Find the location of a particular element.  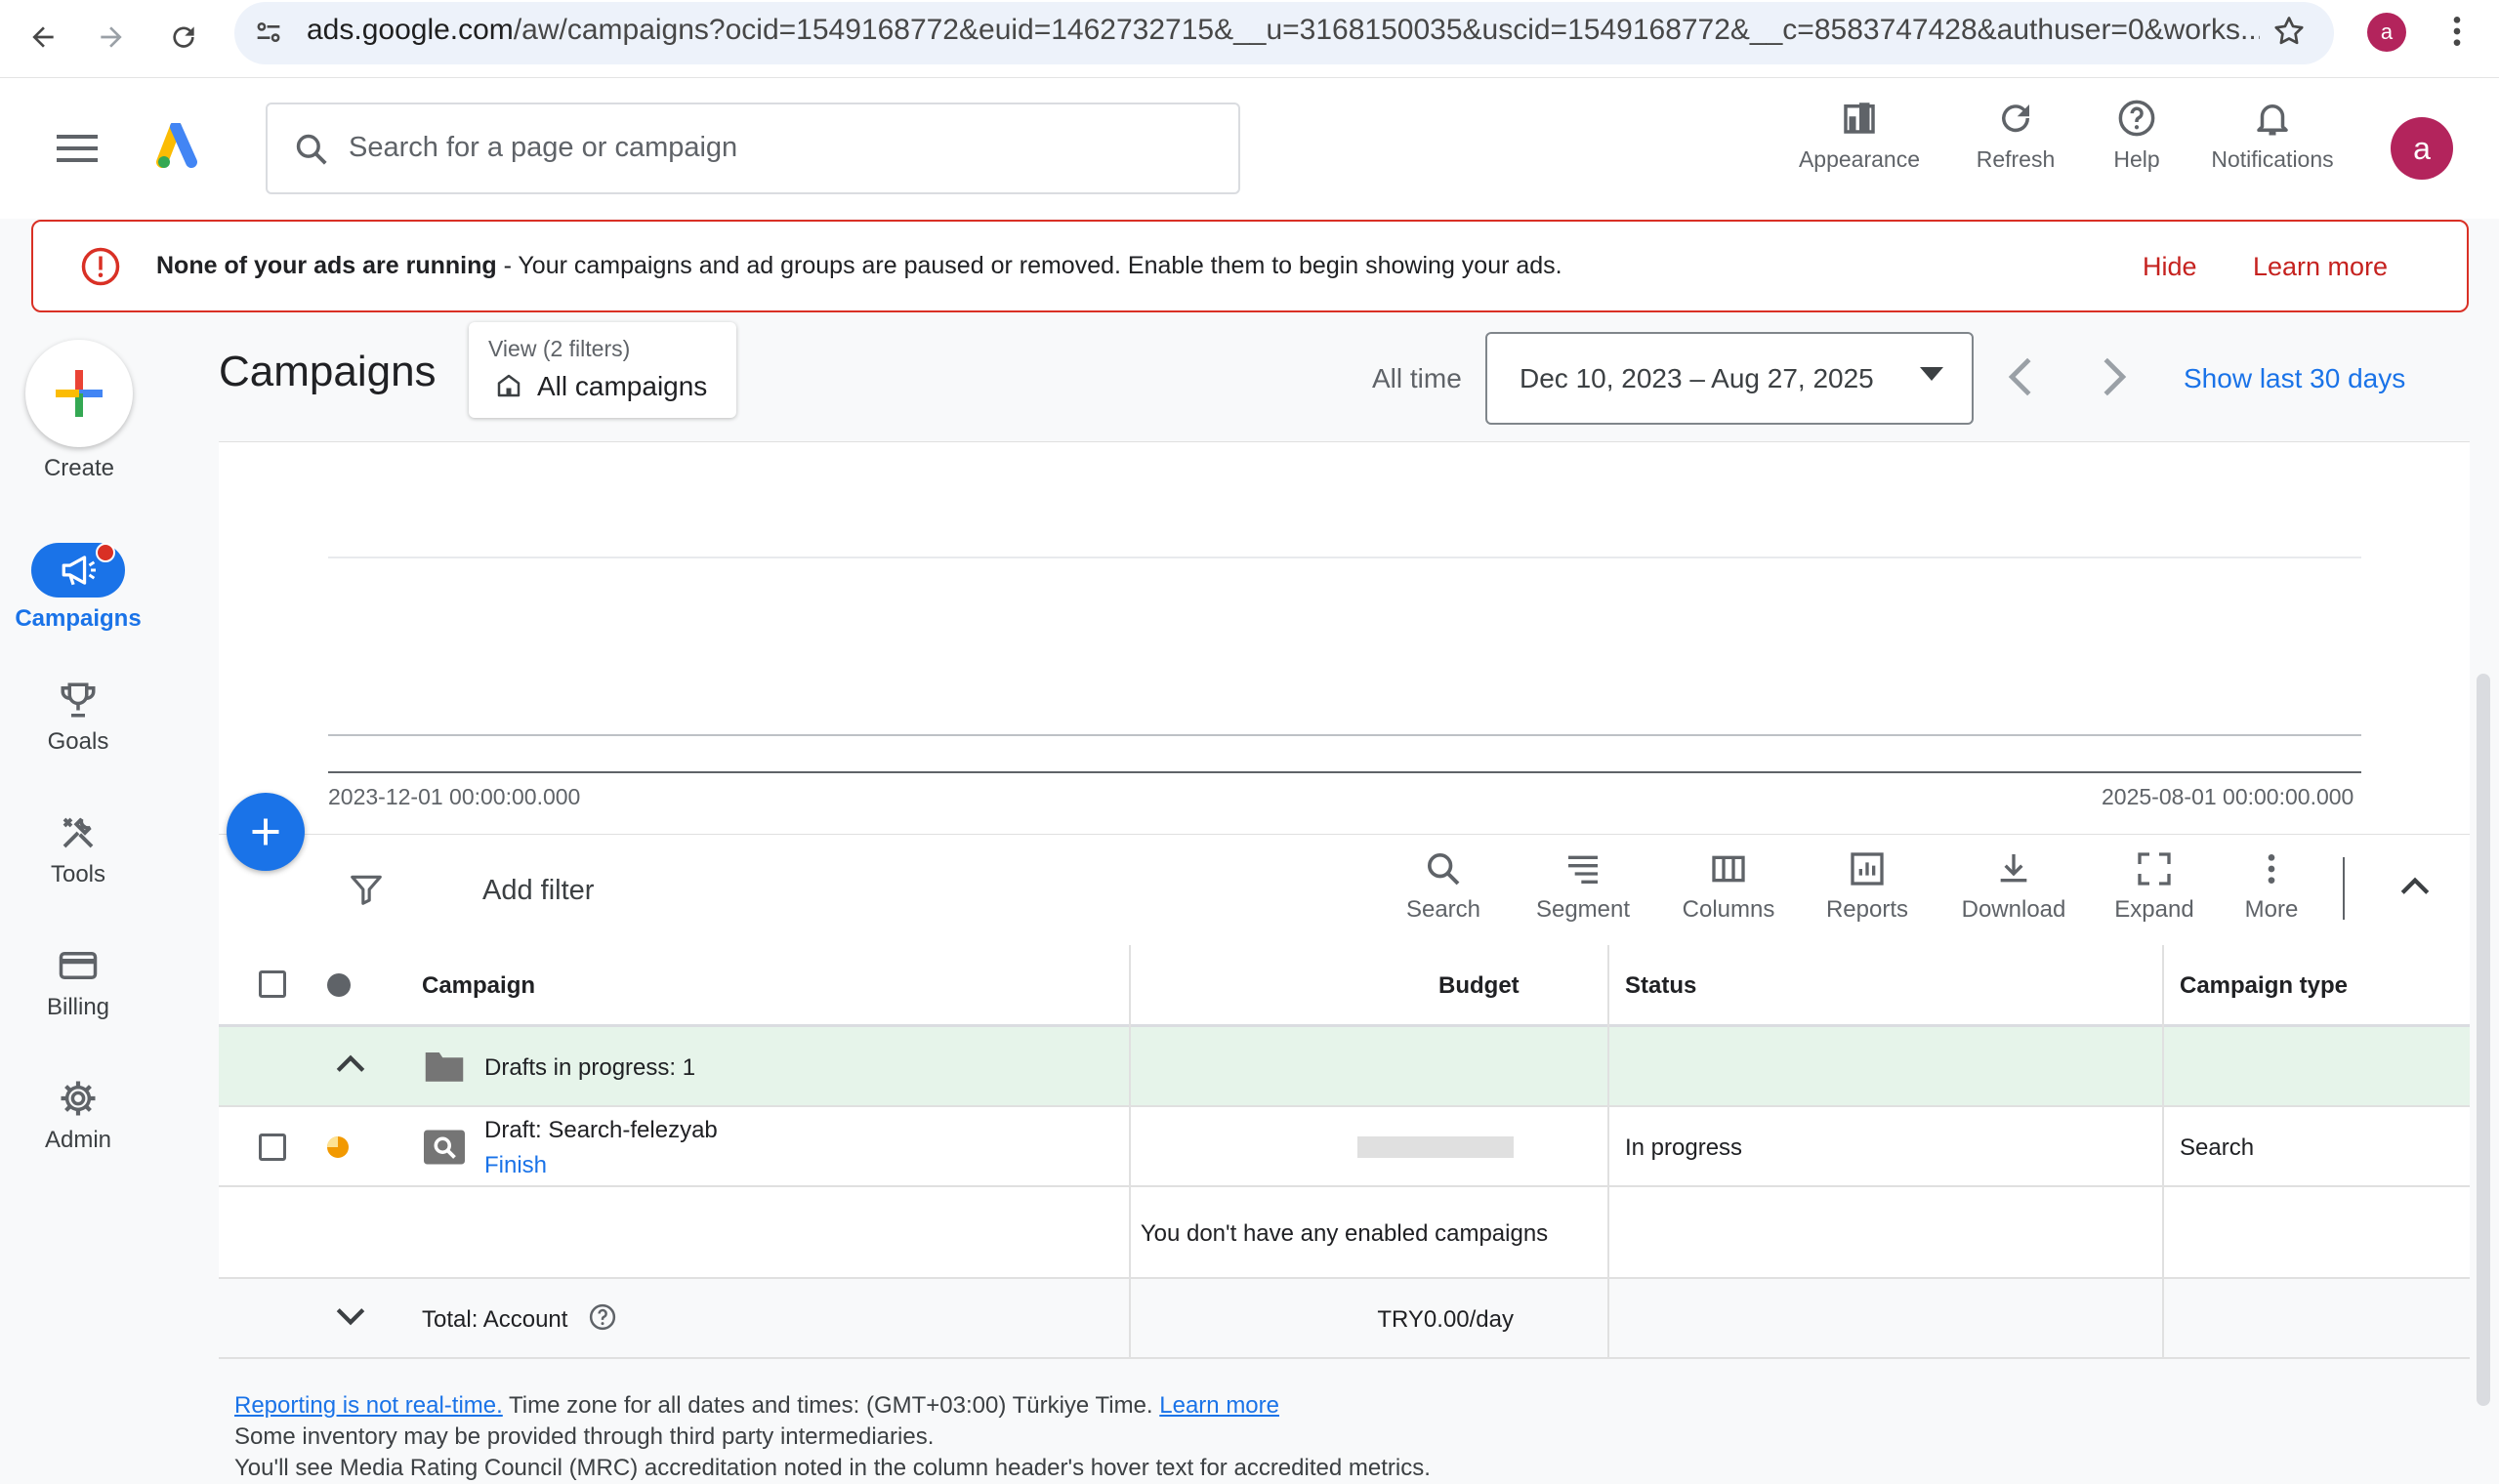

dropdown-arrow-icon is located at coordinates (1932, 375).